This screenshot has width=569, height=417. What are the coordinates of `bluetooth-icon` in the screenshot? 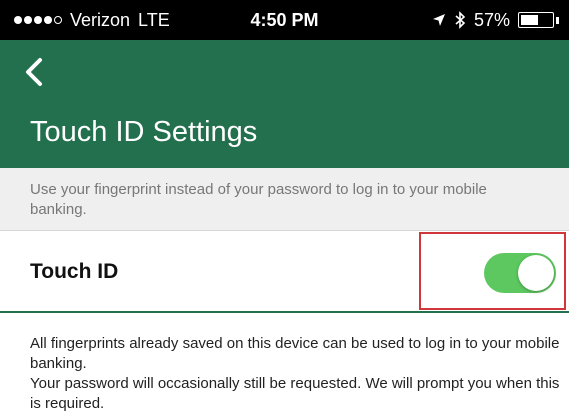 It's located at (460, 20).